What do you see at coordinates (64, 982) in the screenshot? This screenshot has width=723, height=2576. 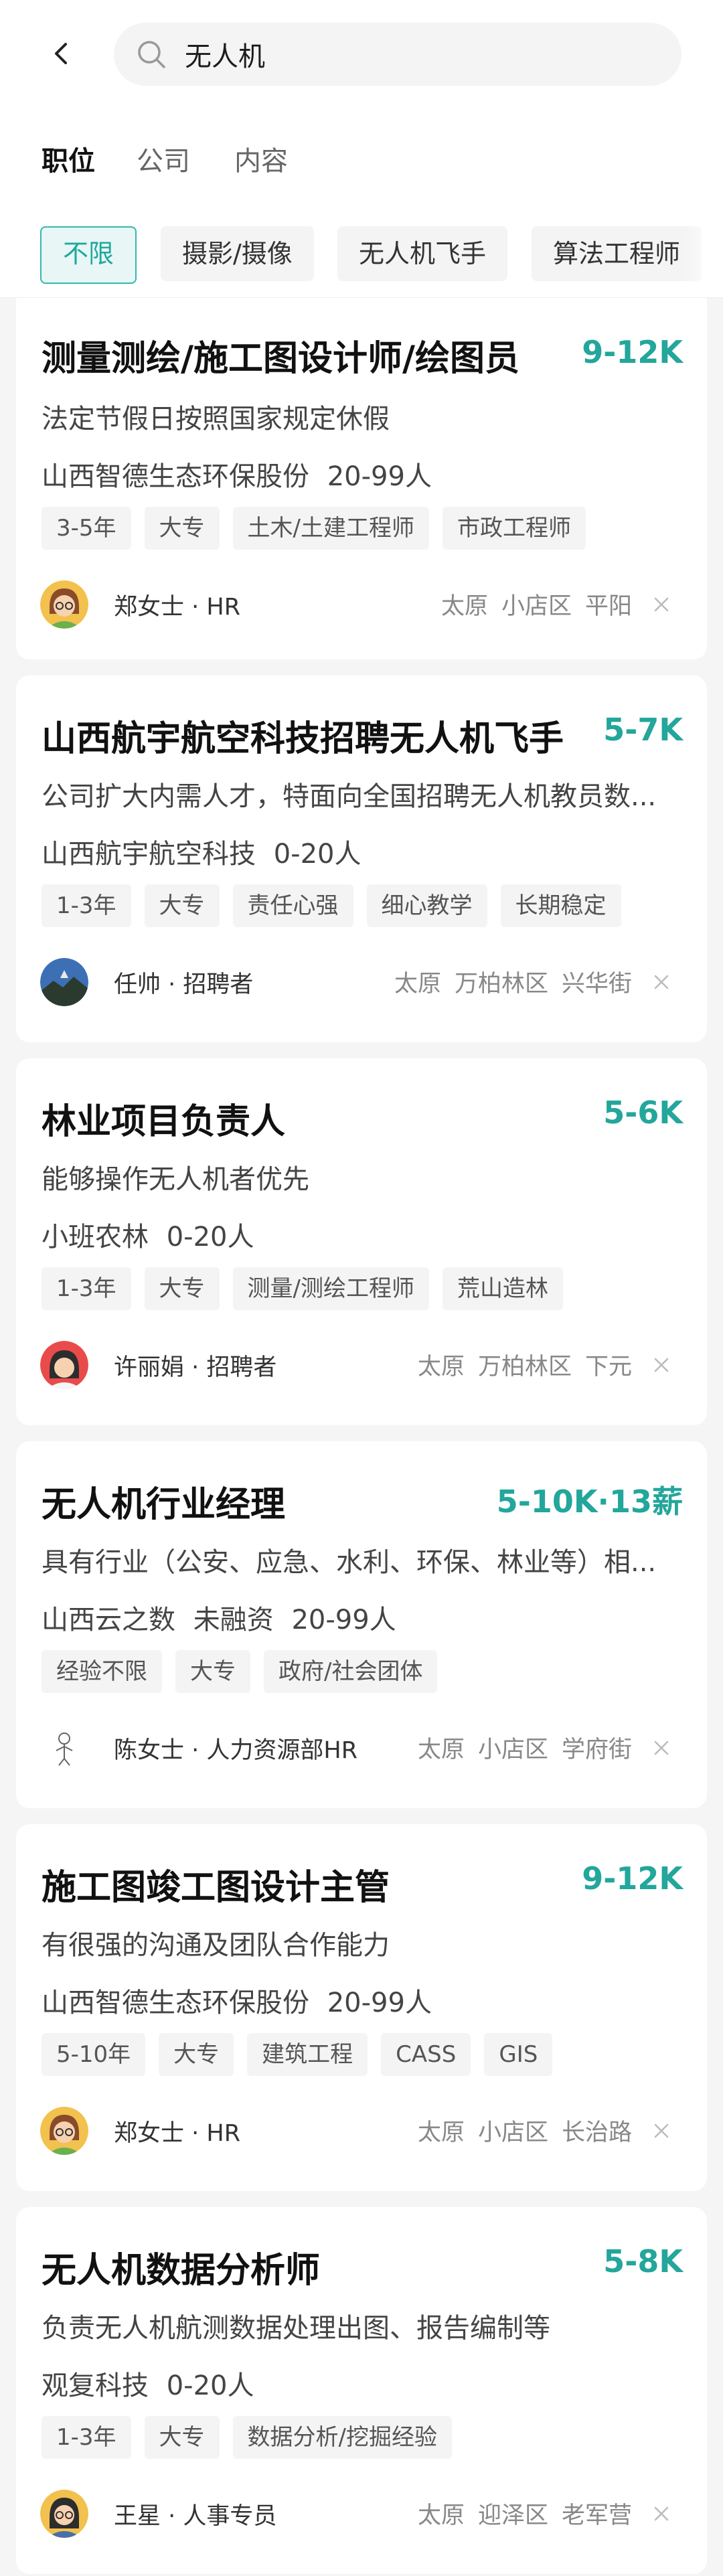 I see `landscape-photo-avatar-icon` at bounding box center [64, 982].